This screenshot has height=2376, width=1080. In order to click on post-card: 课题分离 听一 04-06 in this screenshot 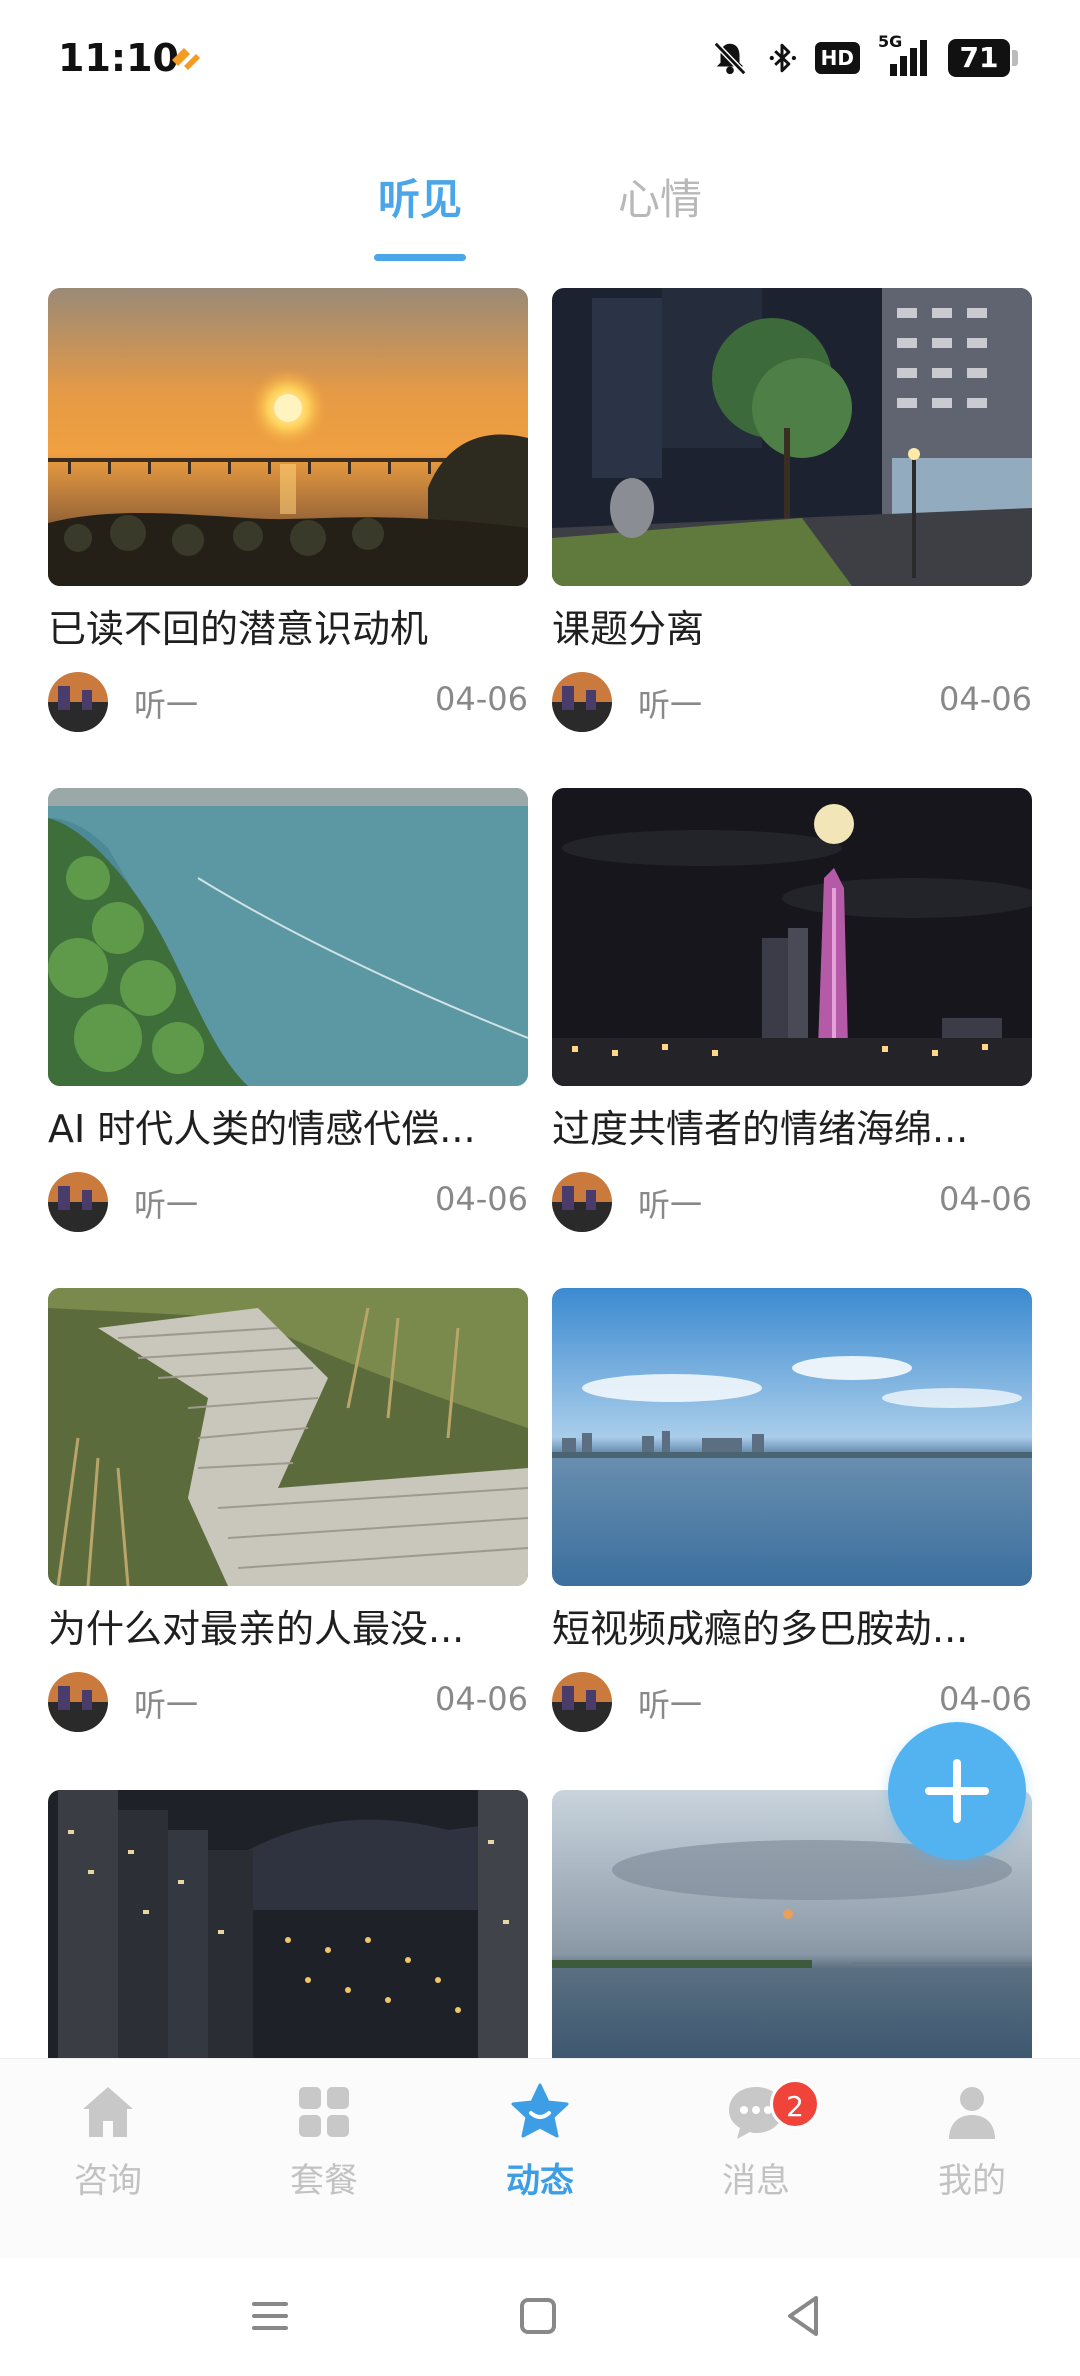, I will do `click(792, 510)`.